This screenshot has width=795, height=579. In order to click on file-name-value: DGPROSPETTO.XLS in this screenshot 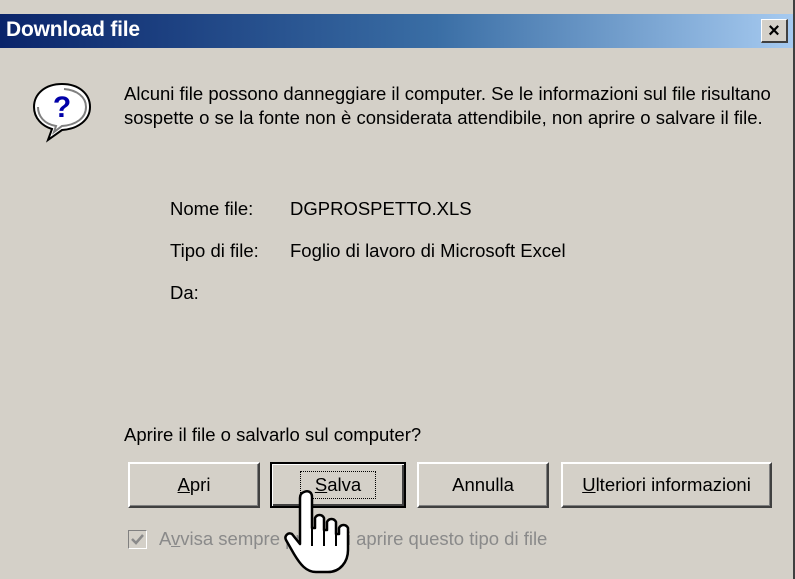, I will do `click(381, 208)`.